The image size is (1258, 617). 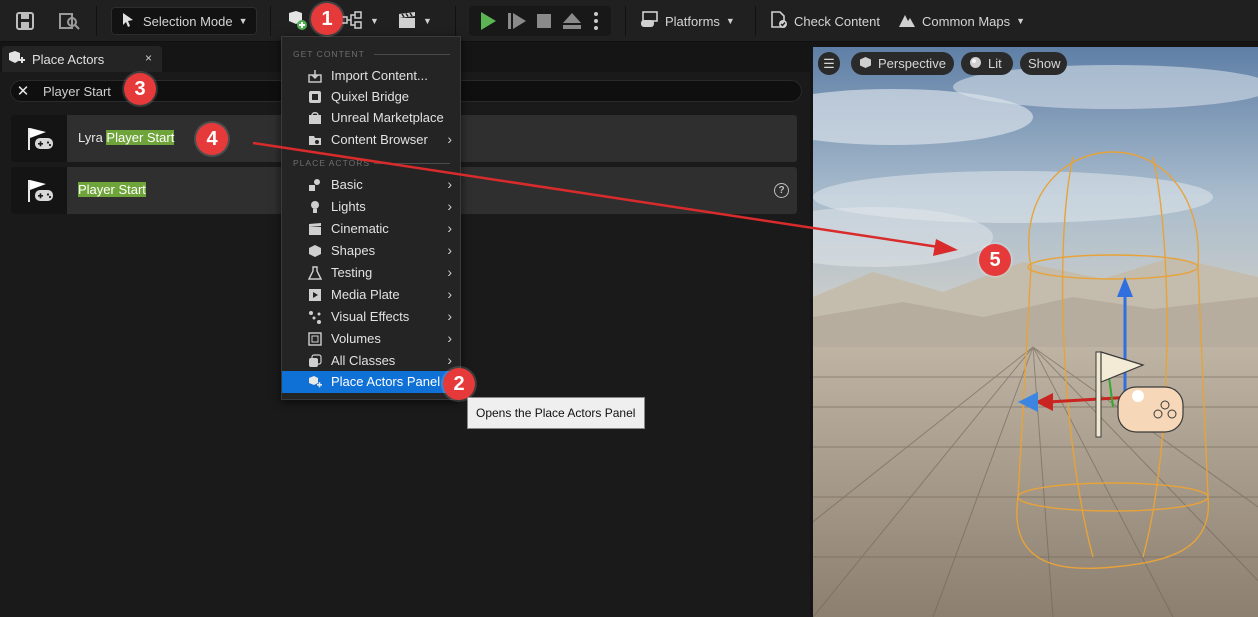 I want to click on vfx-icon, so click(x=315, y=317).